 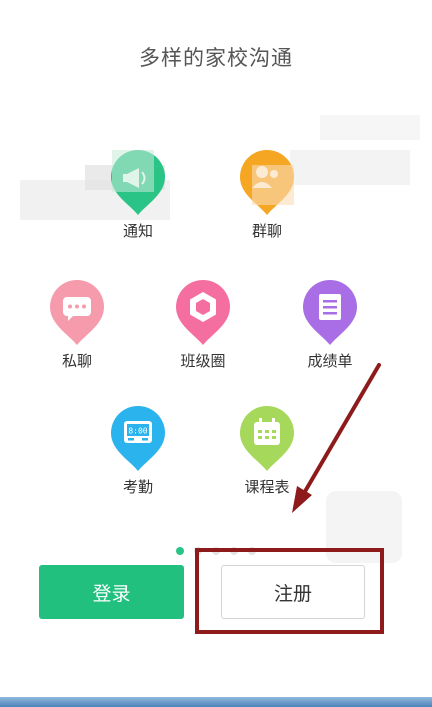 I want to click on annotation-highlight-box, so click(x=289, y=591).